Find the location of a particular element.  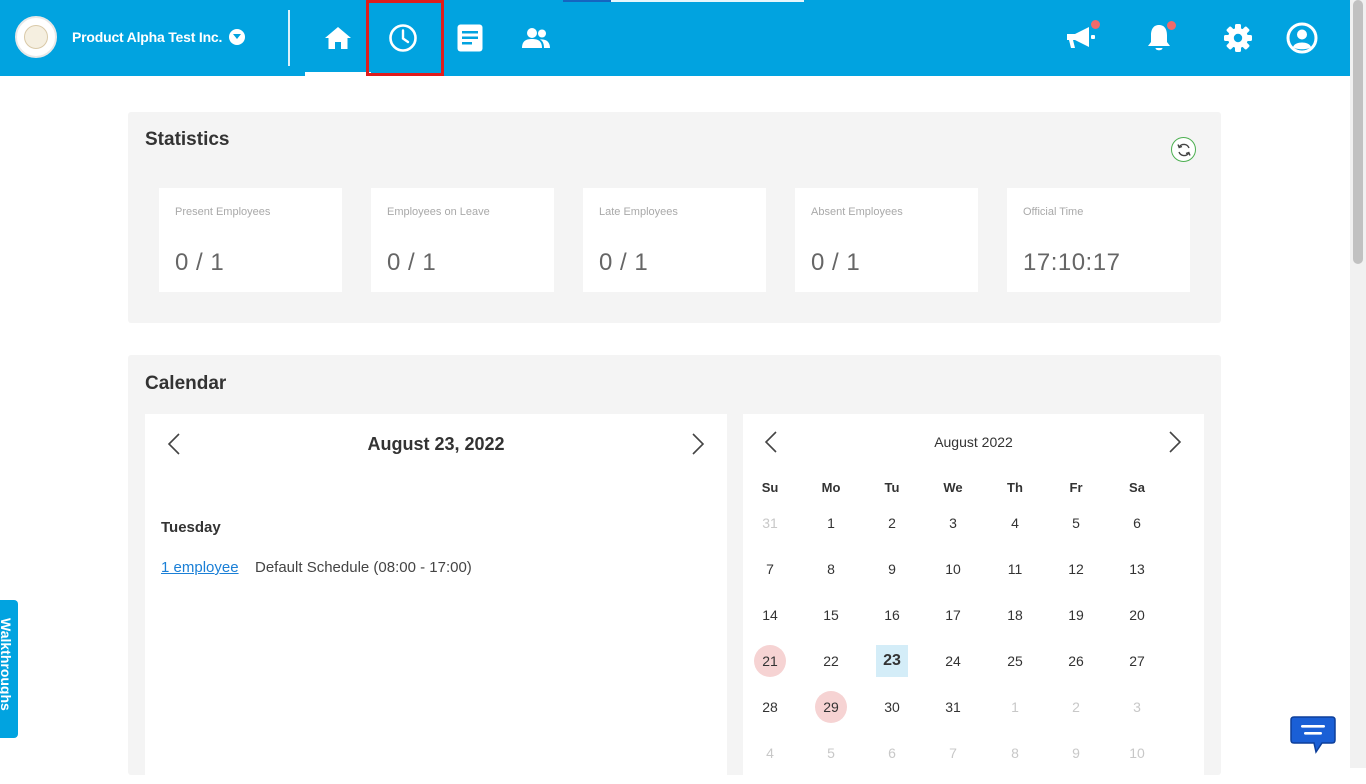

stat-card-late: Late Employees 0 / 1 is located at coordinates (674, 240).